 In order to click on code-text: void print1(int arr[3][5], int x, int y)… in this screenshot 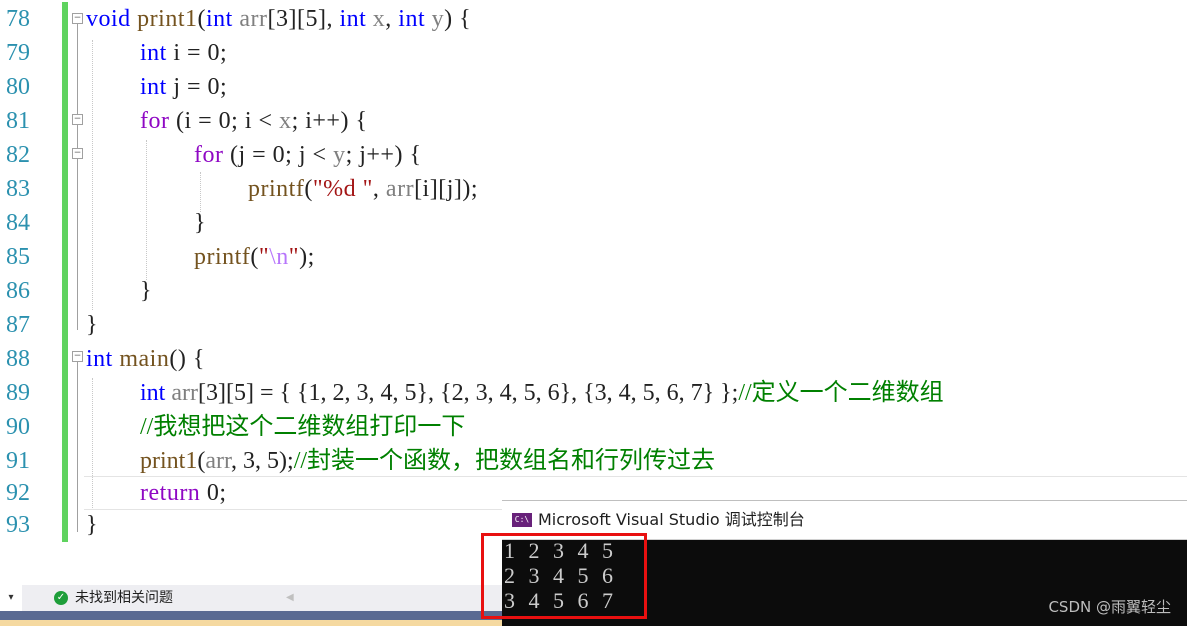, I will do `click(278, 19)`.